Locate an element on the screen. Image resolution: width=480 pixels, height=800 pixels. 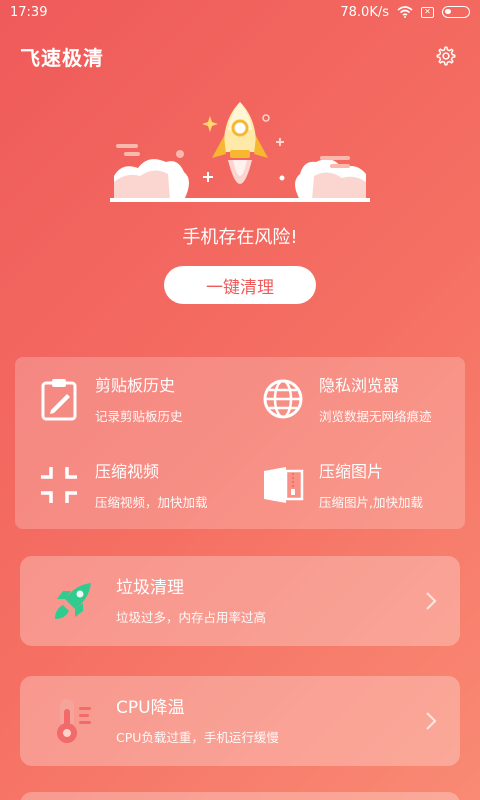
tool-private-browser: 隐私浏览器 浏览数据无网络痕迹 is located at coordinates (370, 405).